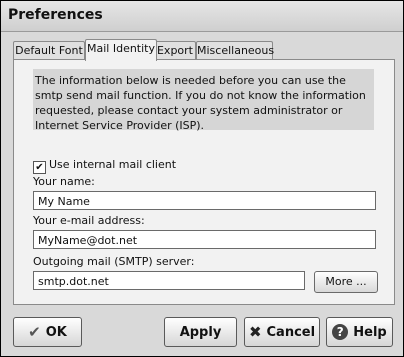 The height and width of the screenshot is (357, 404). Describe the element at coordinates (113, 164) in the screenshot. I see `use-internal-mail-label: Use internal mail client` at that location.